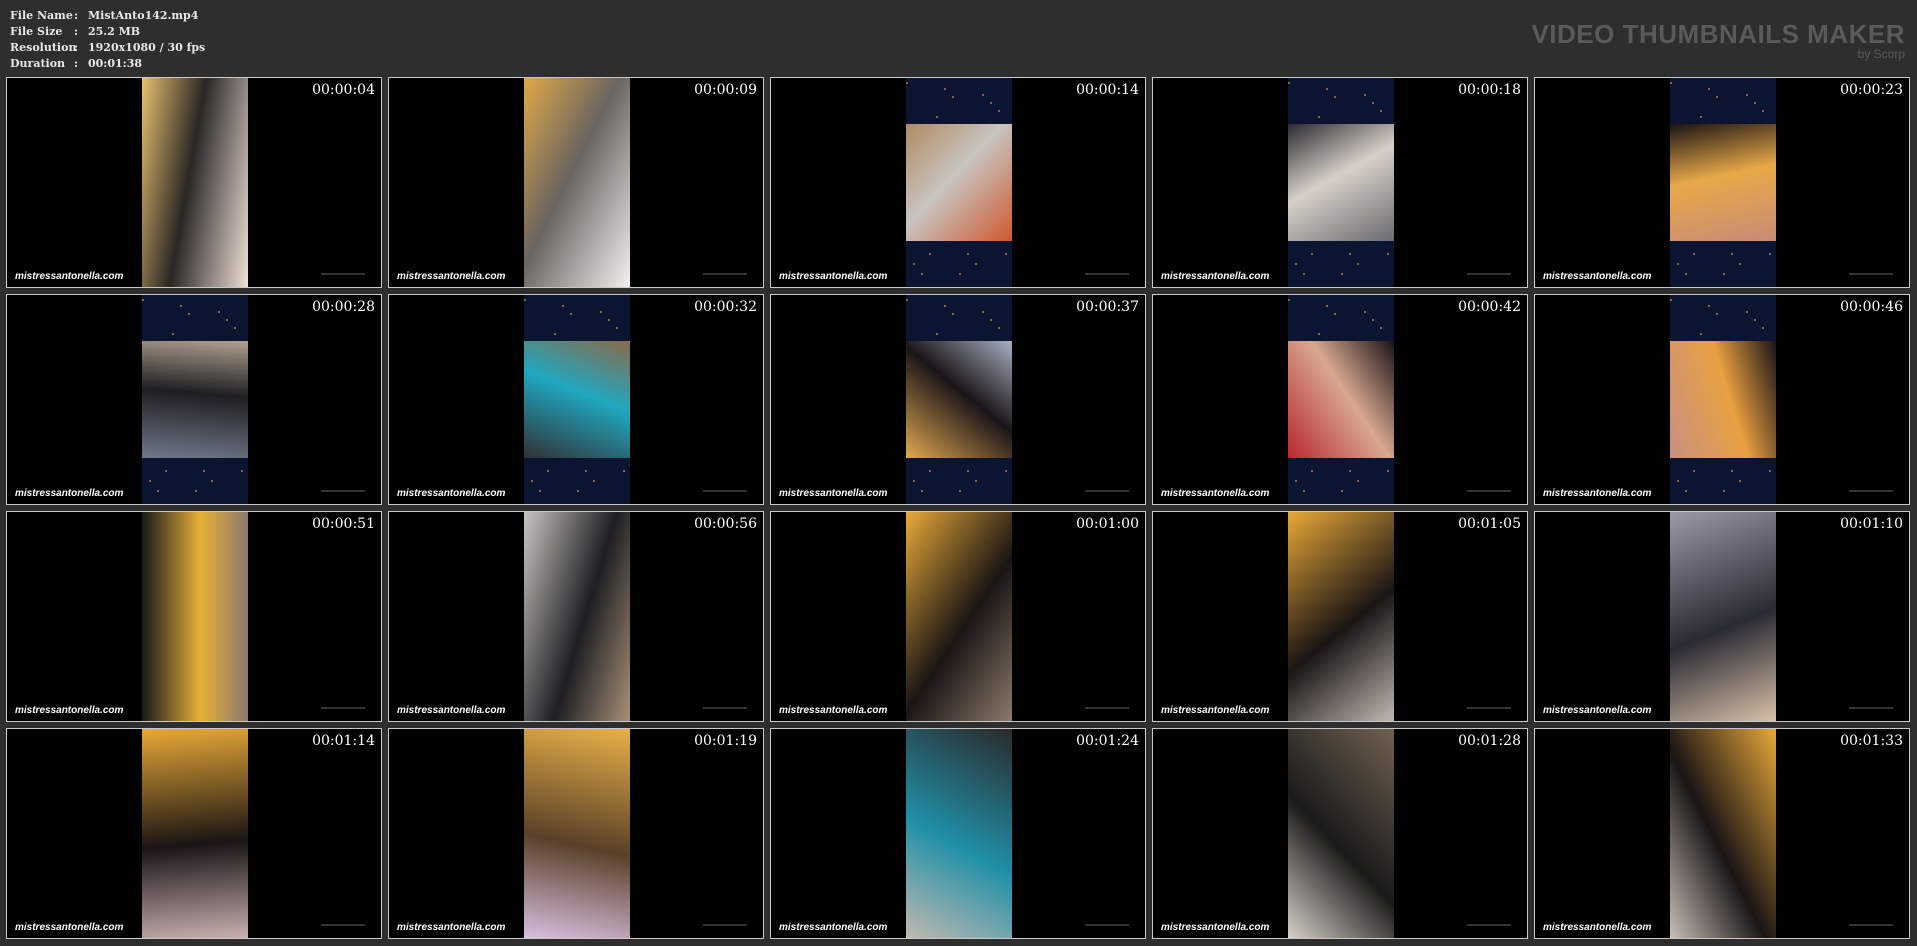 This screenshot has width=1917, height=946. Describe the element at coordinates (1722, 833) in the screenshot. I see `thumbnail-00-01-33: 00:01:33 mistressantonella.com` at that location.